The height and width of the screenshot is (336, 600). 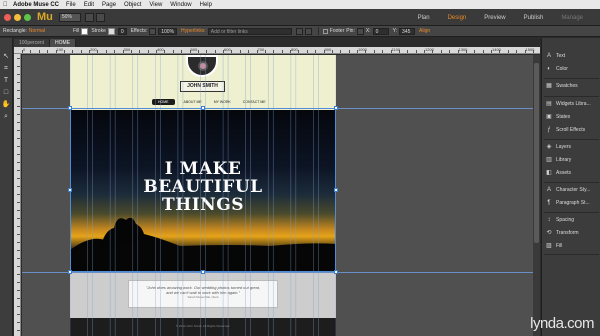 I want to click on crop-tool-icon: ⌗, so click(x=6, y=68).